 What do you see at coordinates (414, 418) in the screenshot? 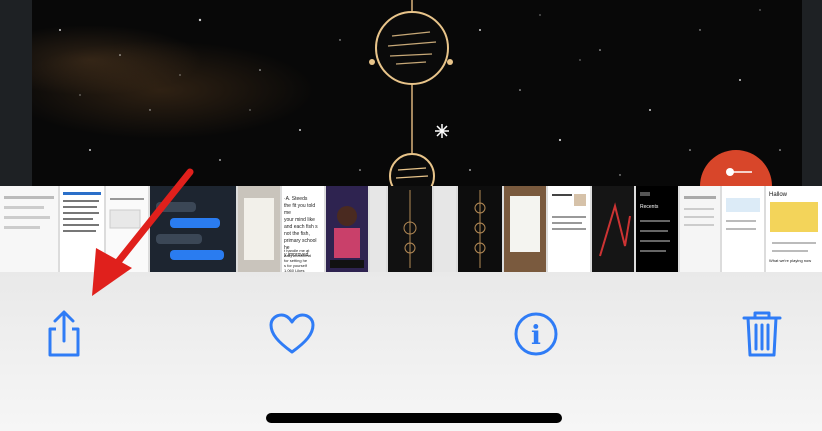
I see `home-indicator` at bounding box center [414, 418].